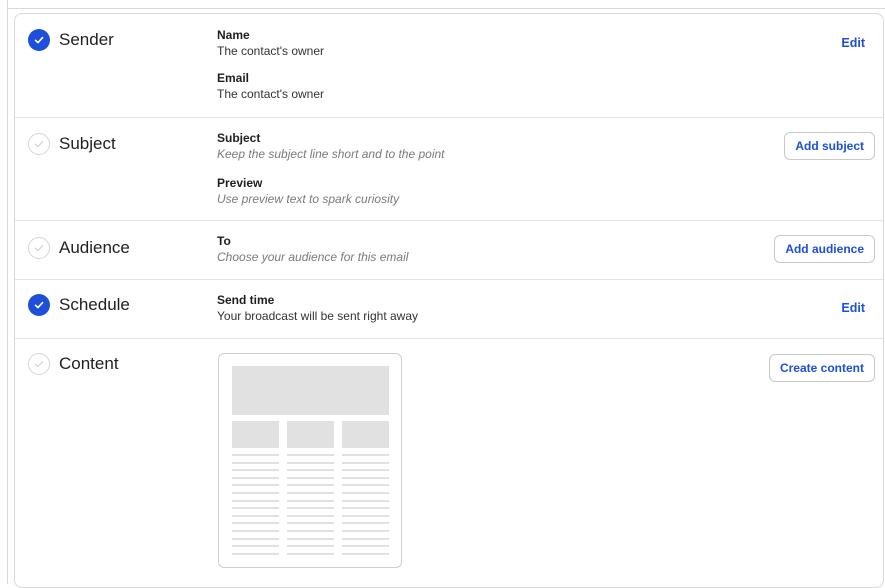 The width and height of the screenshot is (885, 588). Describe the element at coordinates (233, 35) in the screenshot. I see `field-label: Name` at that location.